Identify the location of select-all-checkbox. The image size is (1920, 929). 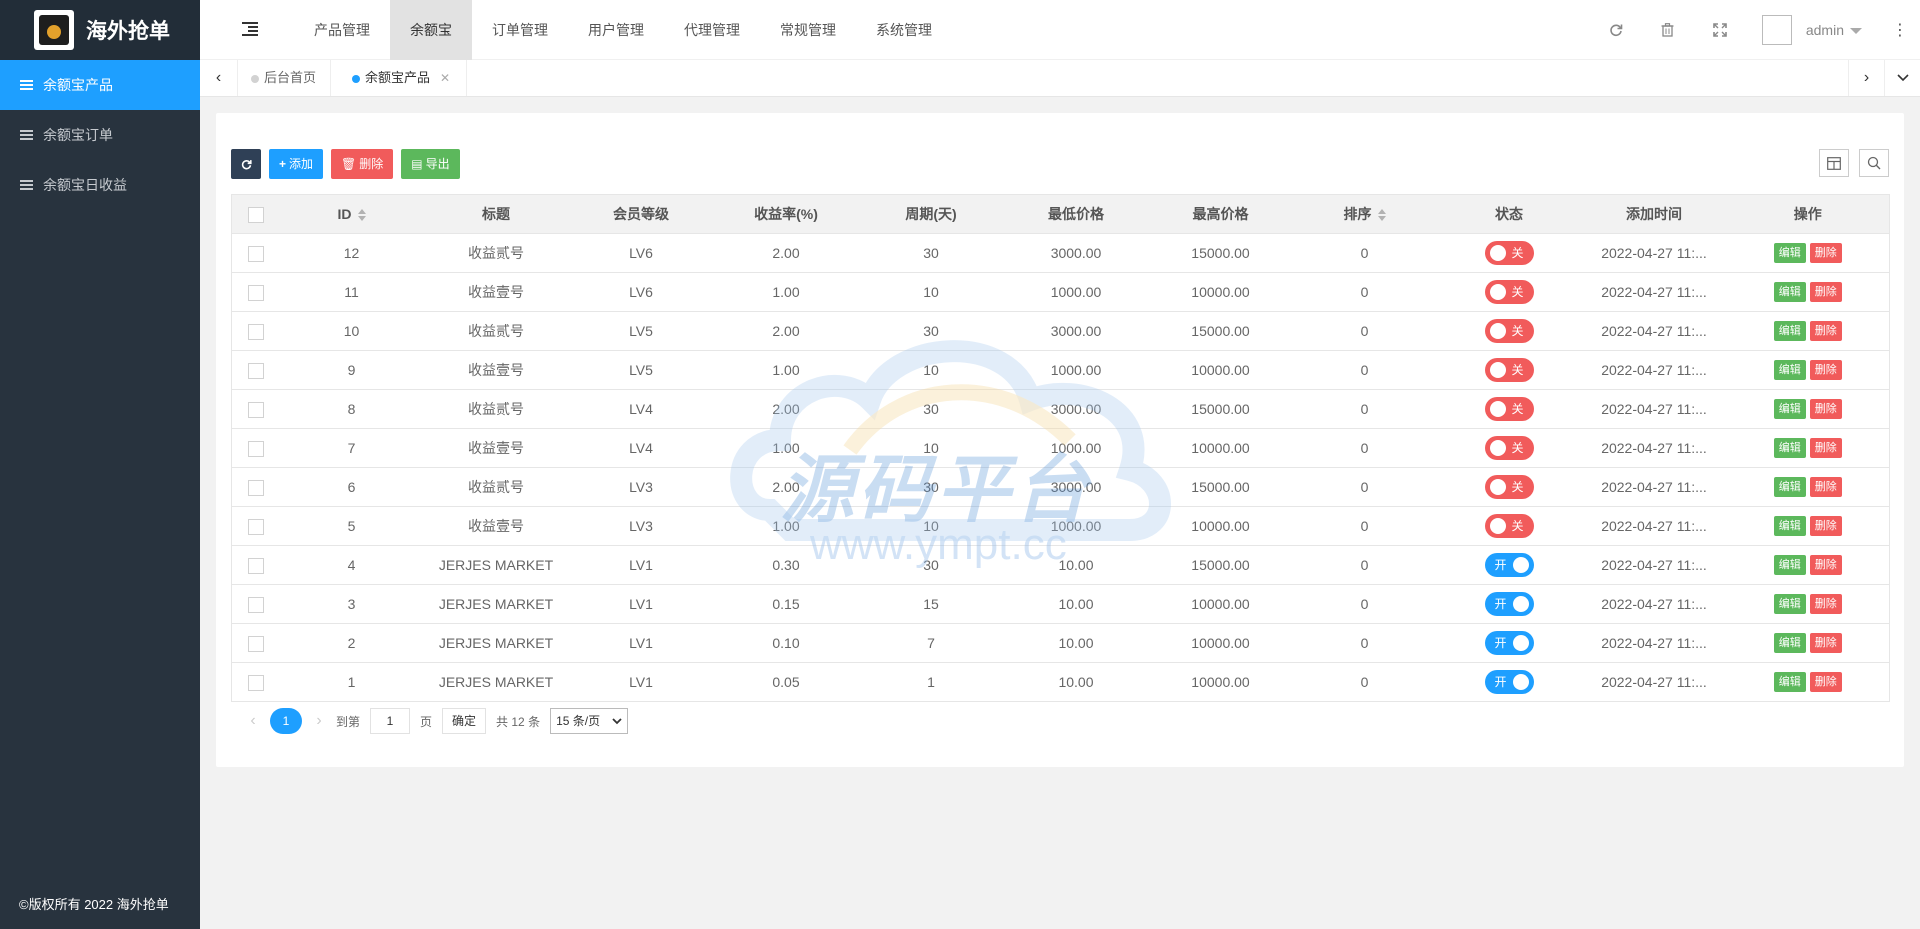
(255, 214).